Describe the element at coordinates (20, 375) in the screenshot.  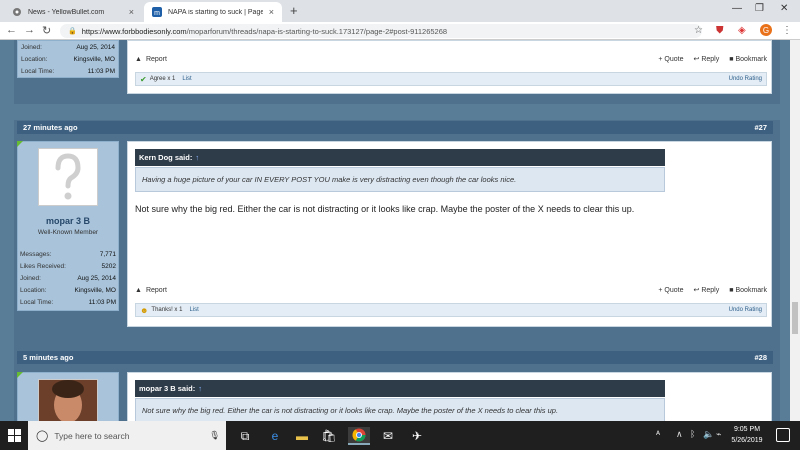
I see `online-indicator` at that location.